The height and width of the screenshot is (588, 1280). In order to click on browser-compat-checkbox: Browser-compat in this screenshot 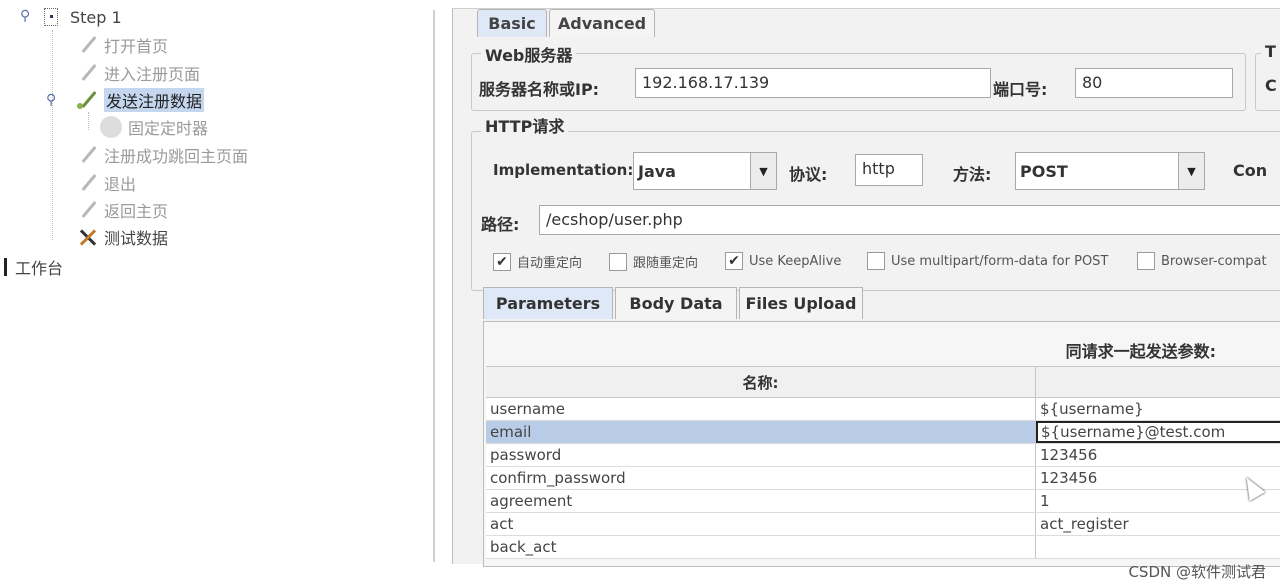, I will do `click(1202, 261)`.